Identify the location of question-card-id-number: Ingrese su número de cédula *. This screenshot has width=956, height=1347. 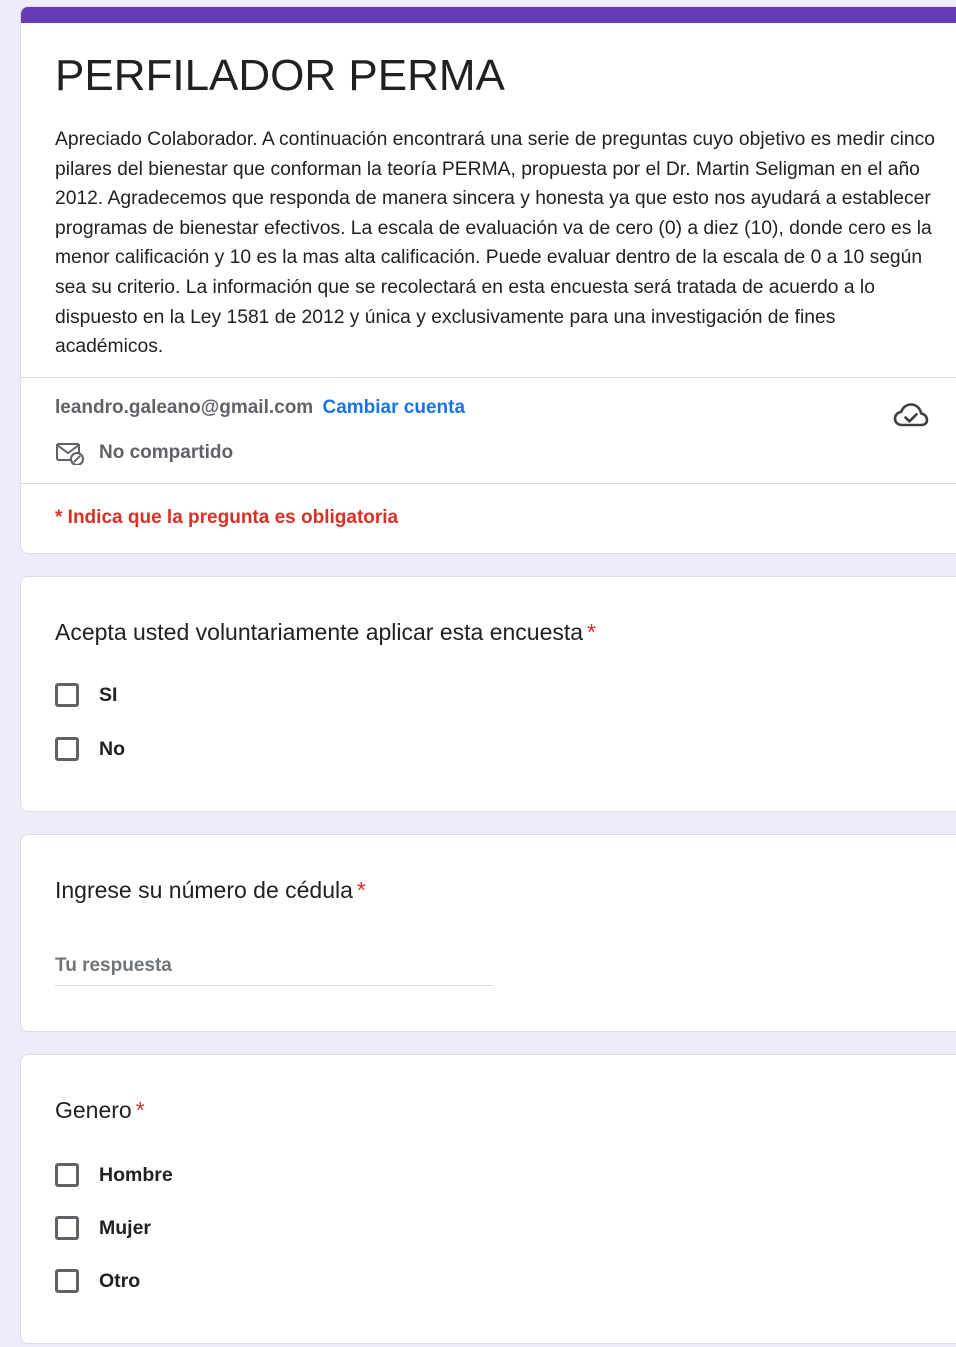
(488, 933).